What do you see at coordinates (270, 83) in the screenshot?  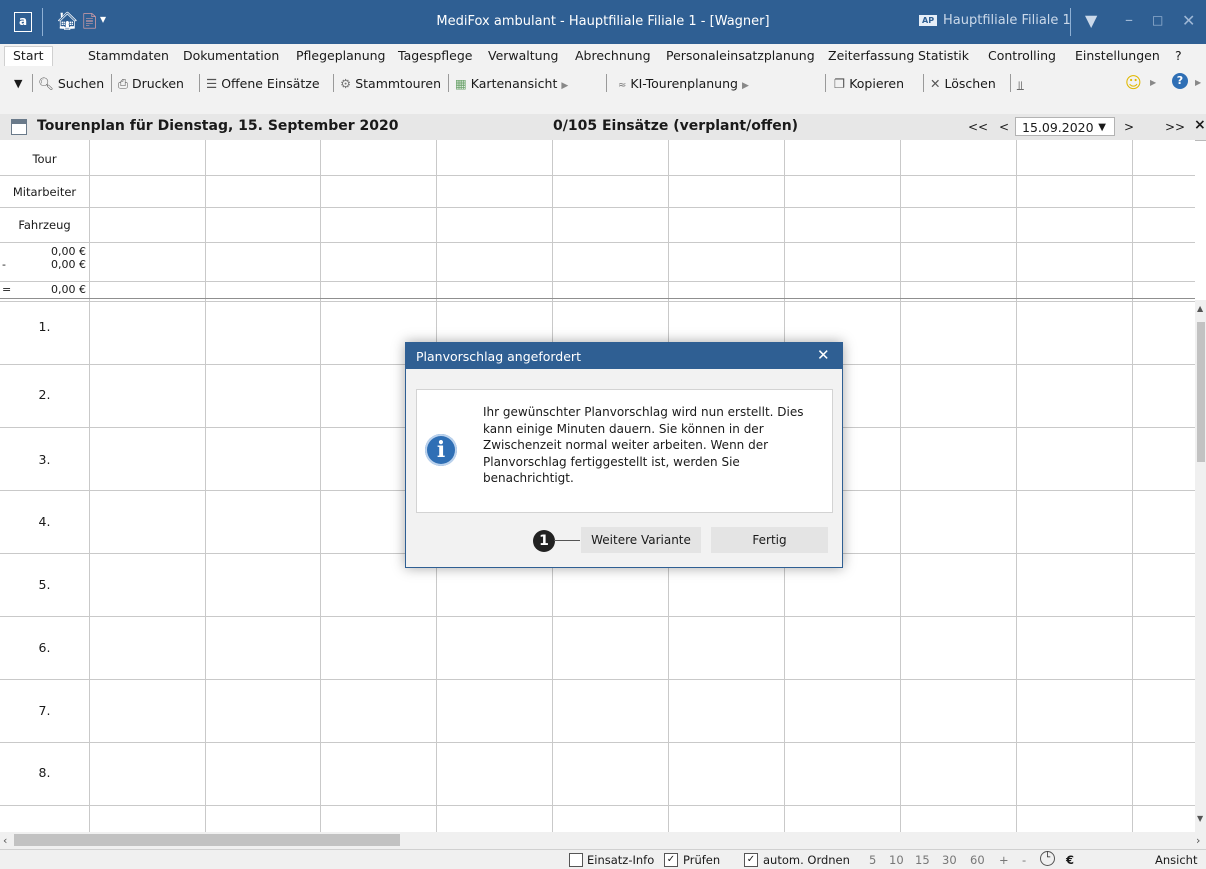 I see `open-missions-label: Offene Einsätze` at bounding box center [270, 83].